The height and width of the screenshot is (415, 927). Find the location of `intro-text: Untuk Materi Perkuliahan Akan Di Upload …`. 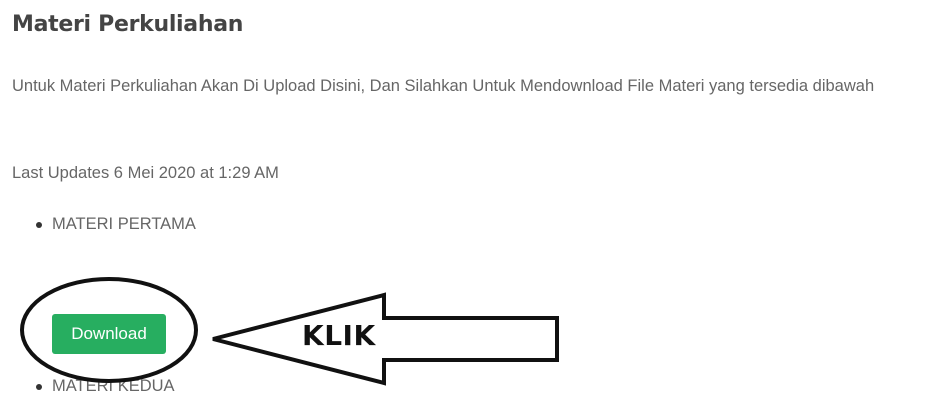

intro-text: Untuk Materi Perkuliahan Akan Di Upload … is located at coordinates (443, 86).